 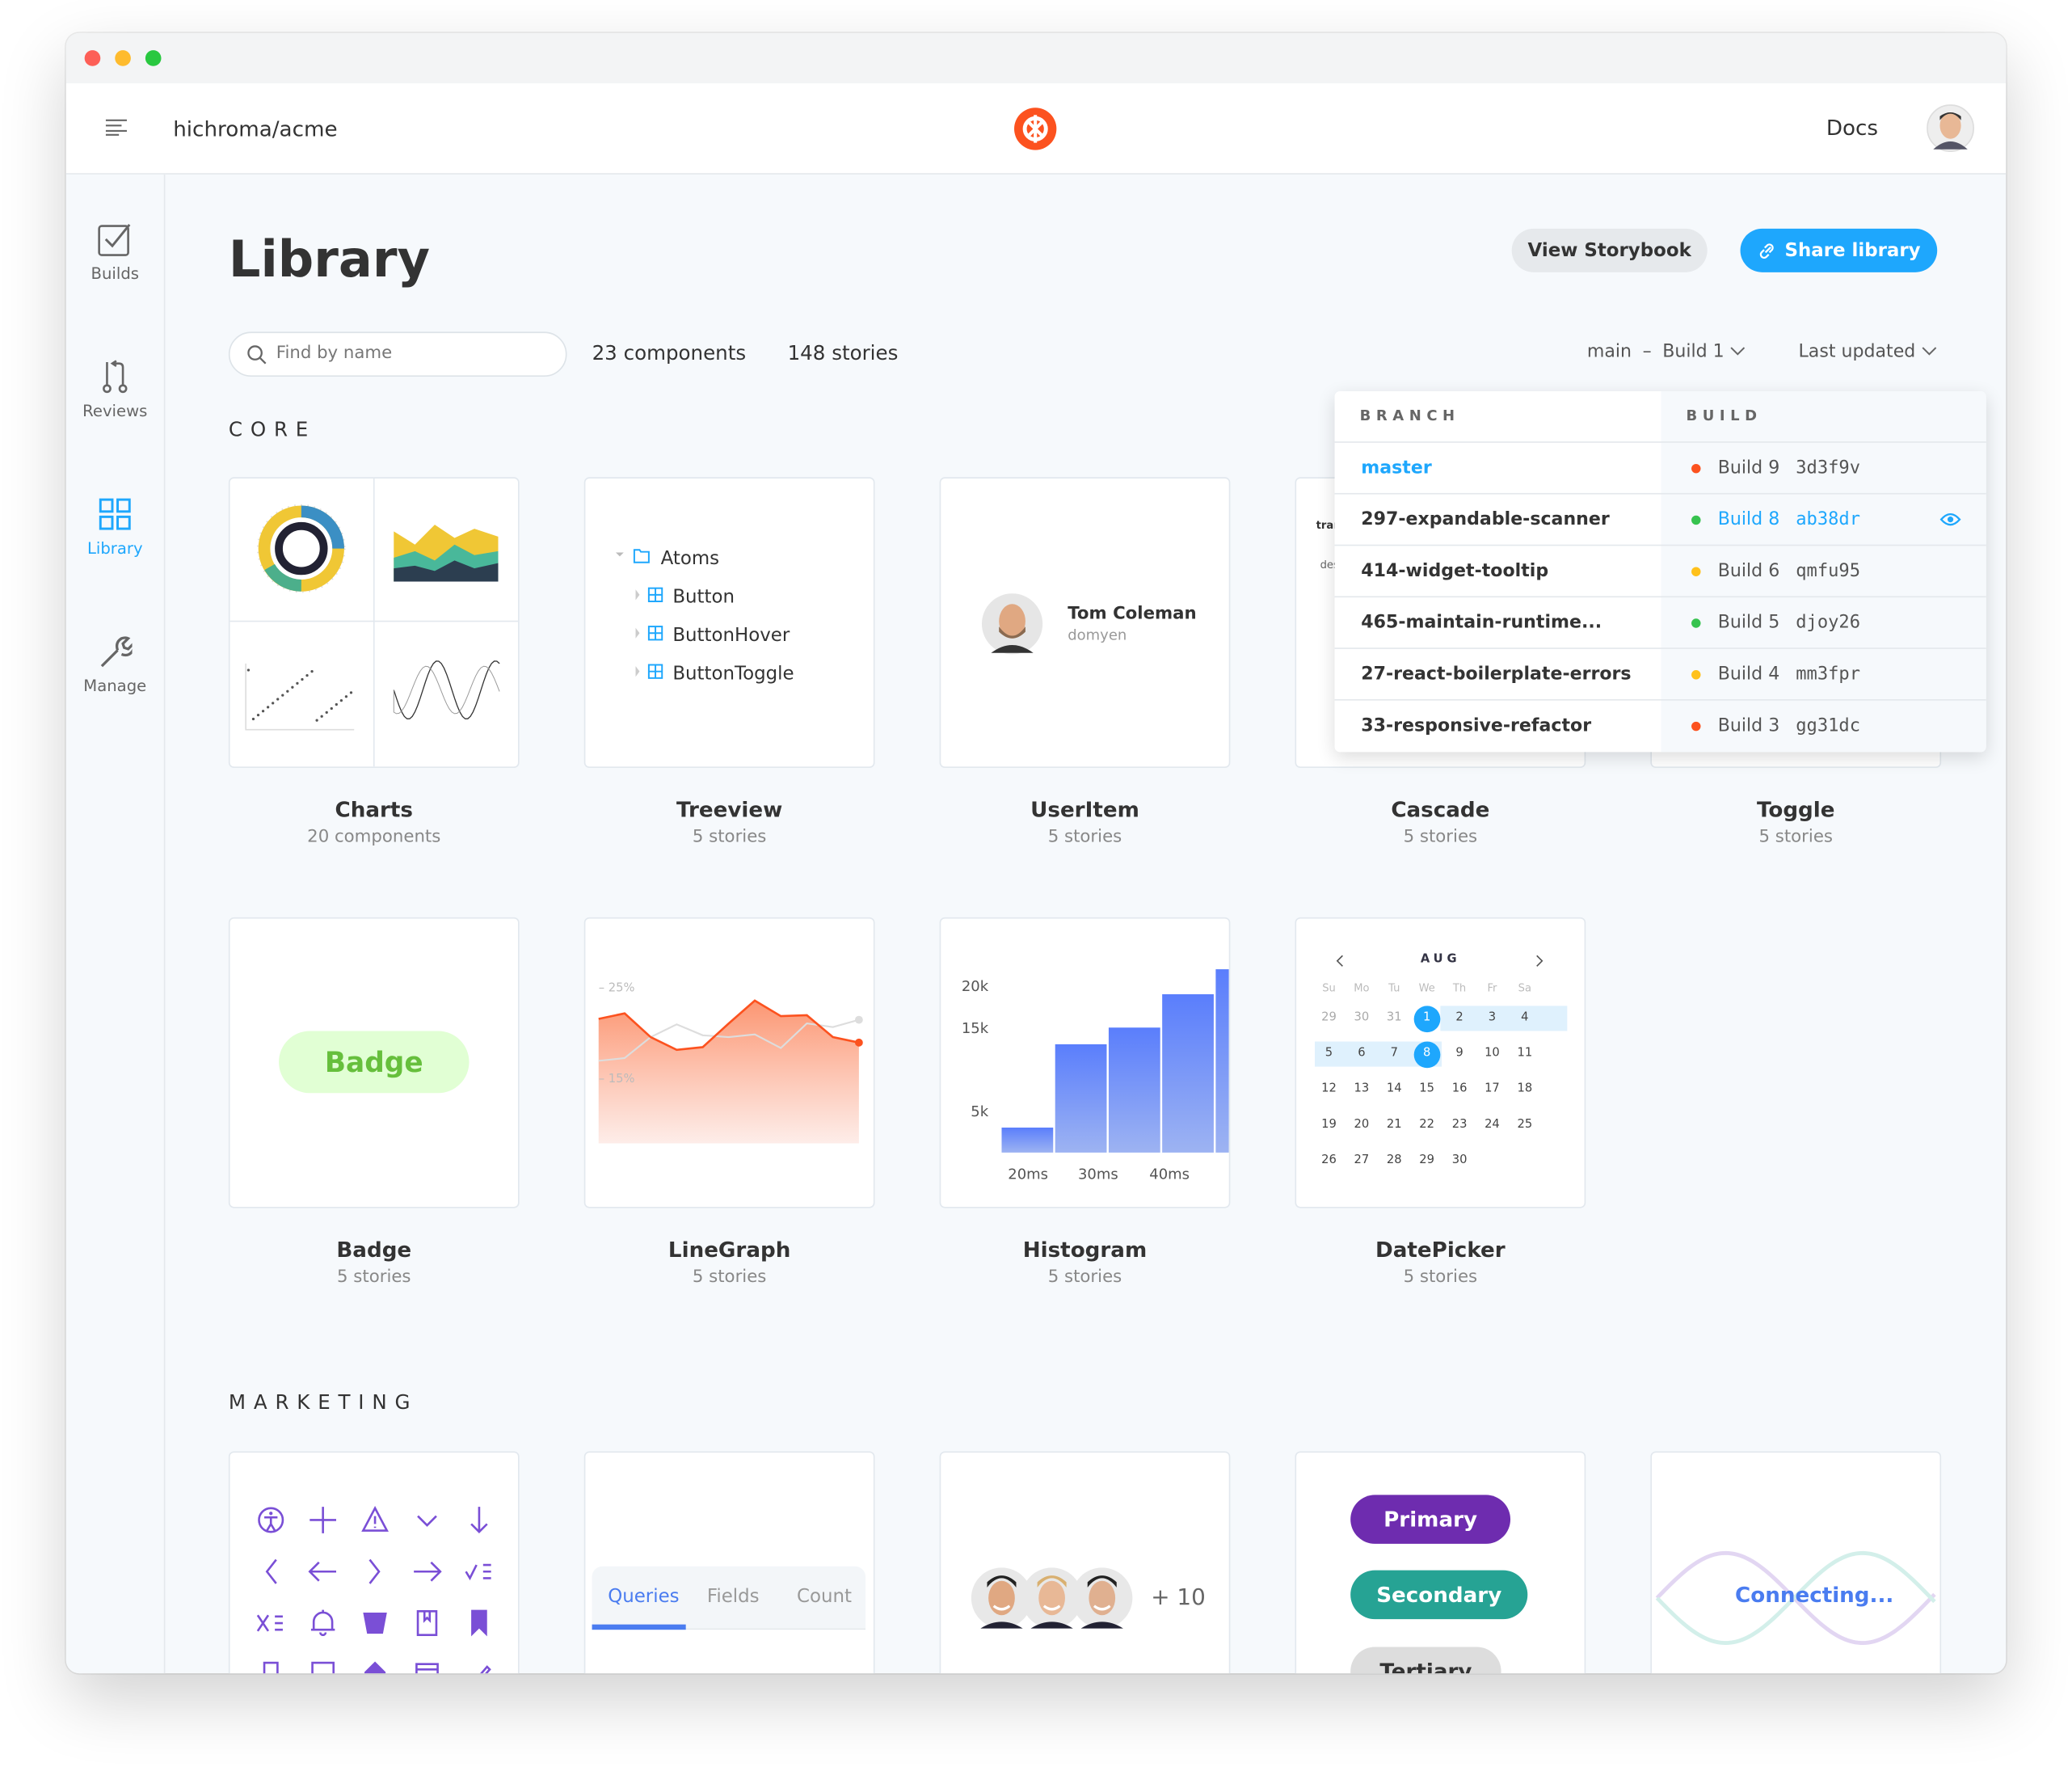 What do you see at coordinates (1660, 519) in the screenshot?
I see `dropdown-row: 297-expandable-scanner Build 8 ab38dr` at bounding box center [1660, 519].